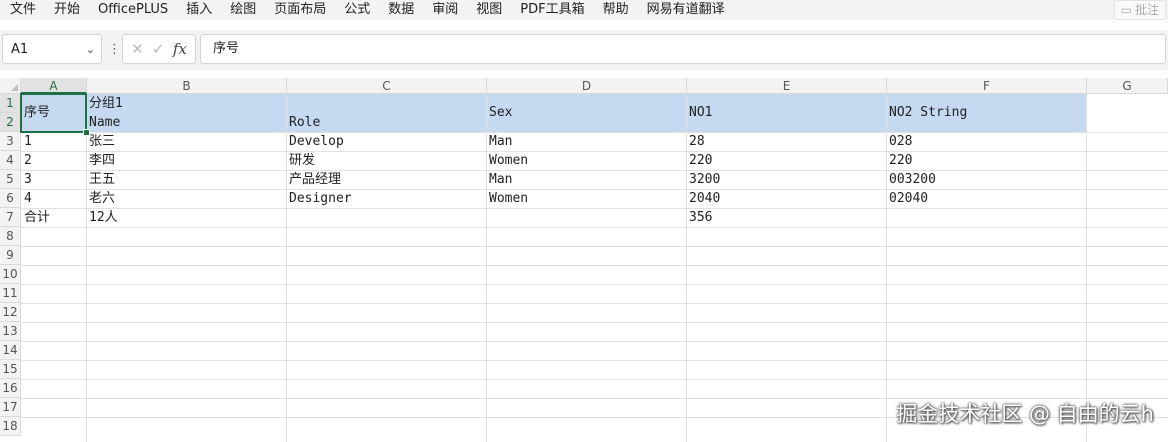  I want to click on cell-e7: 356, so click(700, 217).